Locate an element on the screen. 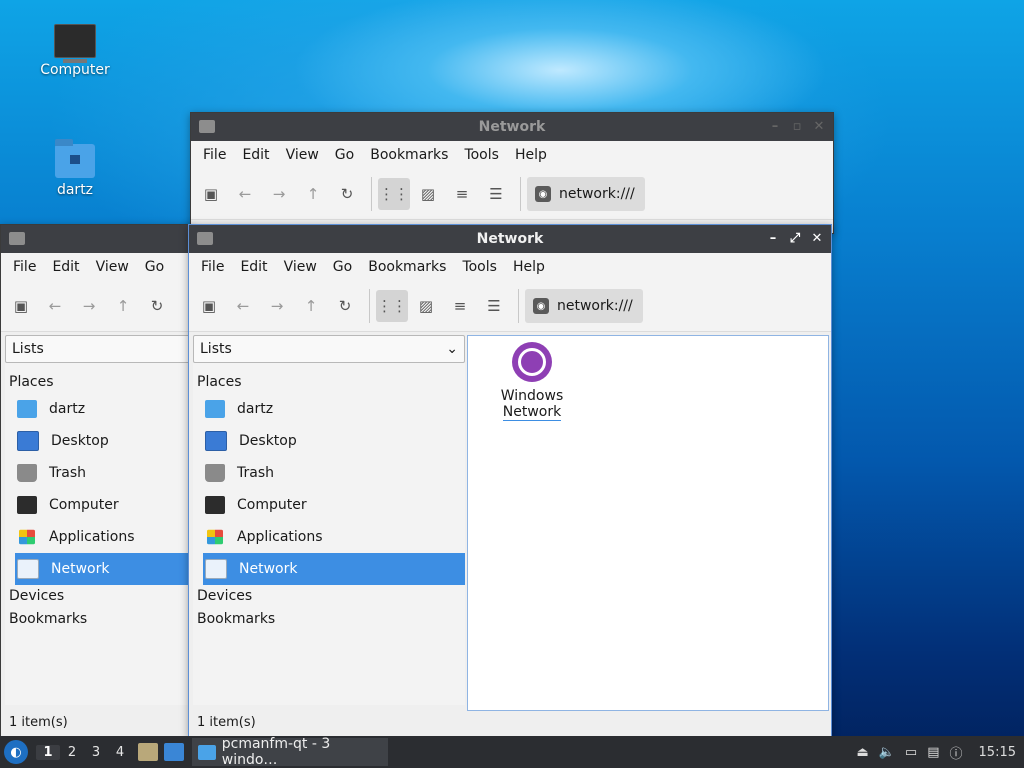 This screenshot has height=768, width=1024. menubar: File Edit View Go is located at coordinates (97, 267).